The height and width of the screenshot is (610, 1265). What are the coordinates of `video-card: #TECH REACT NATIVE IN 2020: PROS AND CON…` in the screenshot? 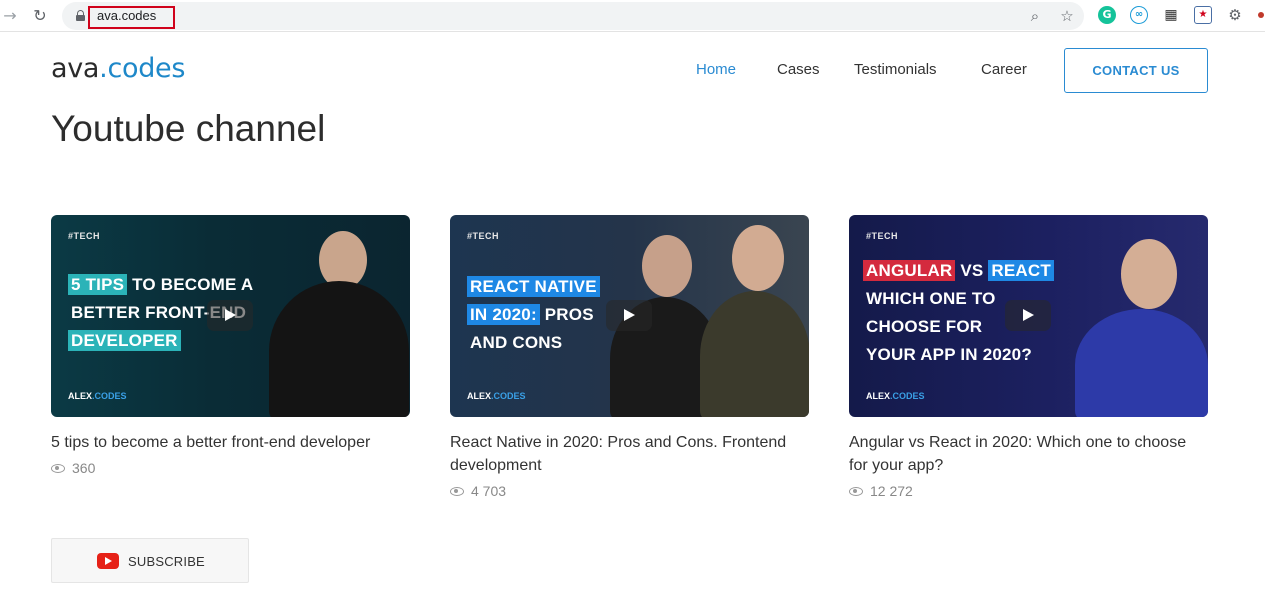 It's located at (629, 357).